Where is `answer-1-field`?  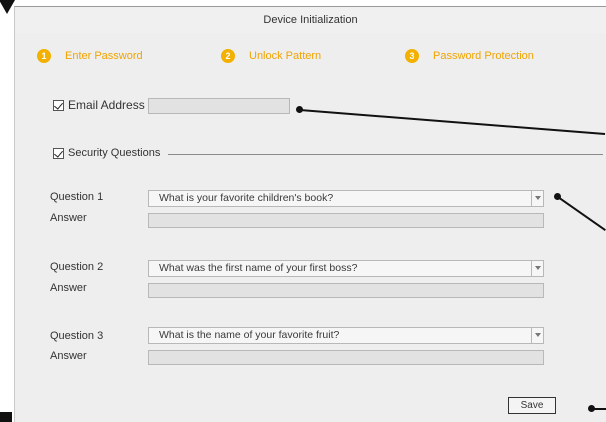
answer-1-field is located at coordinates (346, 220).